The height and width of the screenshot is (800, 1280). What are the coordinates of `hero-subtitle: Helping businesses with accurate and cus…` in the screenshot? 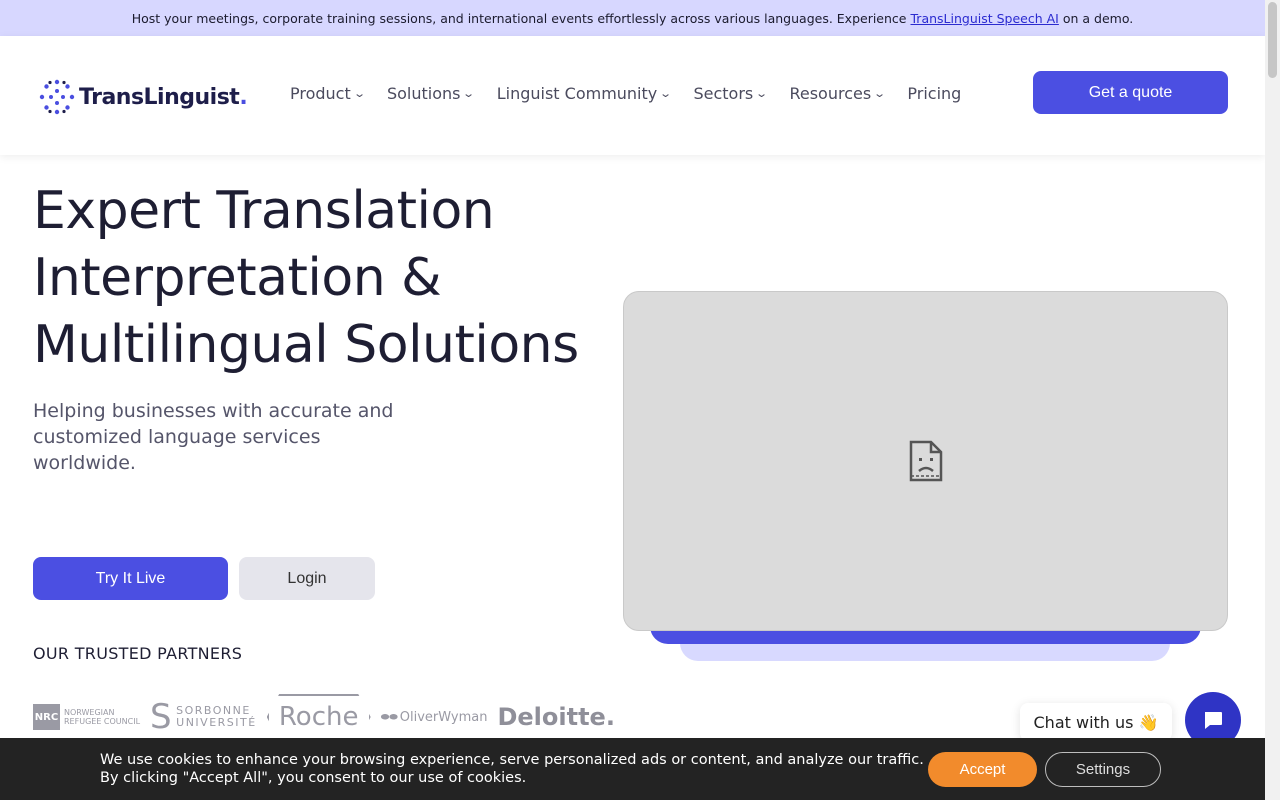 It's located at (213, 437).